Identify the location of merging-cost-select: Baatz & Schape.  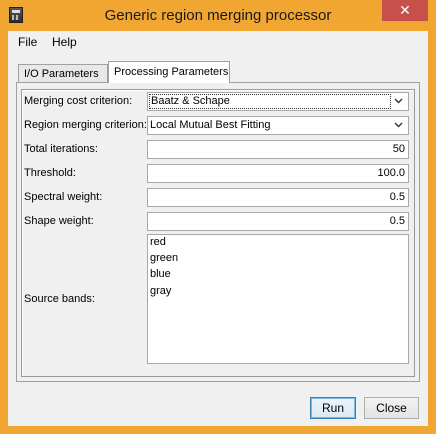
(278, 101).